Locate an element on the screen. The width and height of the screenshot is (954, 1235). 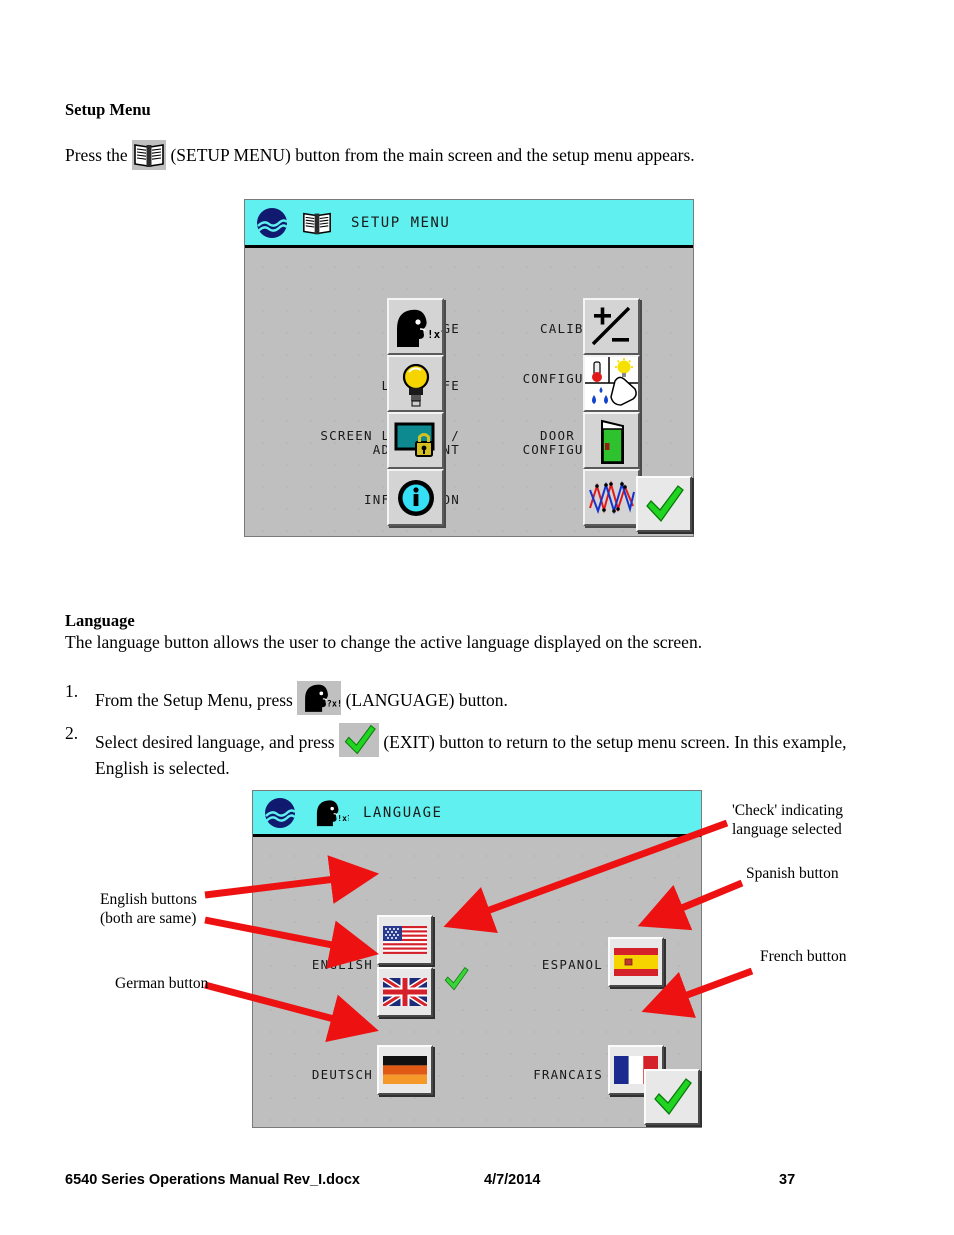
setup-menu-screen: SETUP MENU LANGUAGE !x? LAMP LIFE is located at coordinates (469, 368).